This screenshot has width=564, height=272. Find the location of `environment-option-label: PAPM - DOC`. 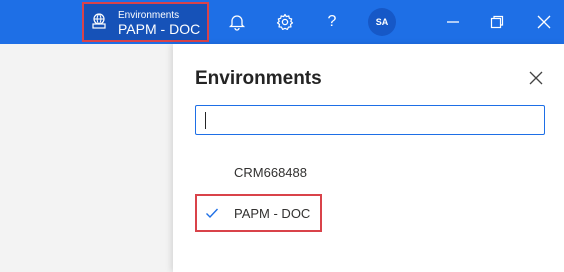

environment-option-label: PAPM - DOC is located at coordinates (272, 213).